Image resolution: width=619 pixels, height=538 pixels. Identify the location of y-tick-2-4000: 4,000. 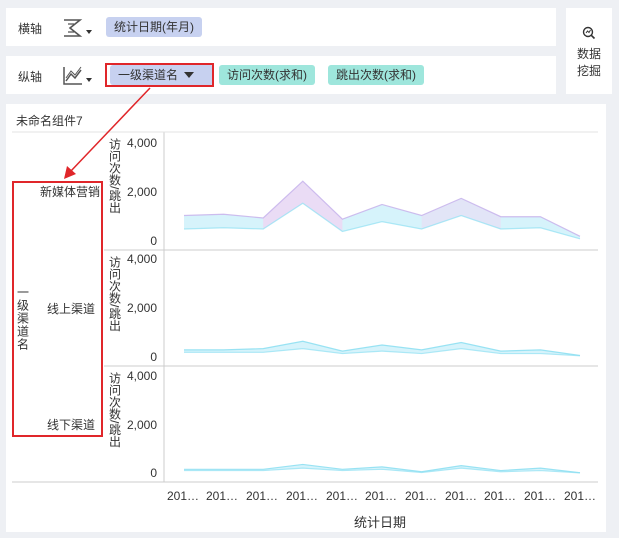
(141, 376).